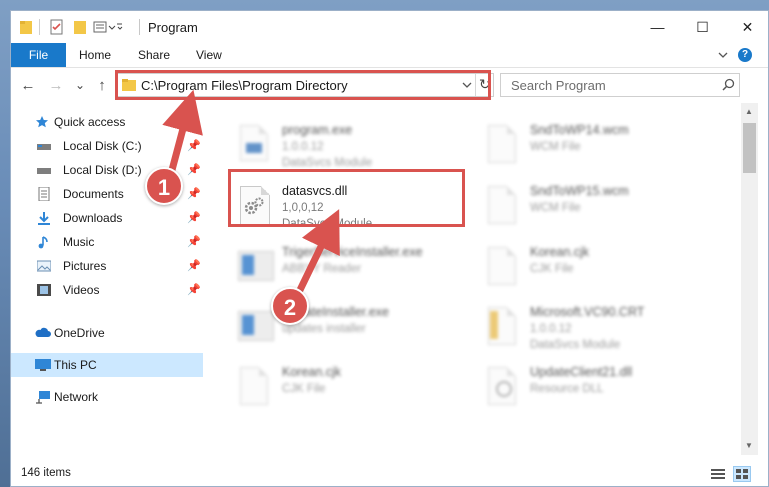 The height and width of the screenshot is (487, 769). Describe the element at coordinates (182, 131) in the screenshot. I see `step1-arrow` at that location.